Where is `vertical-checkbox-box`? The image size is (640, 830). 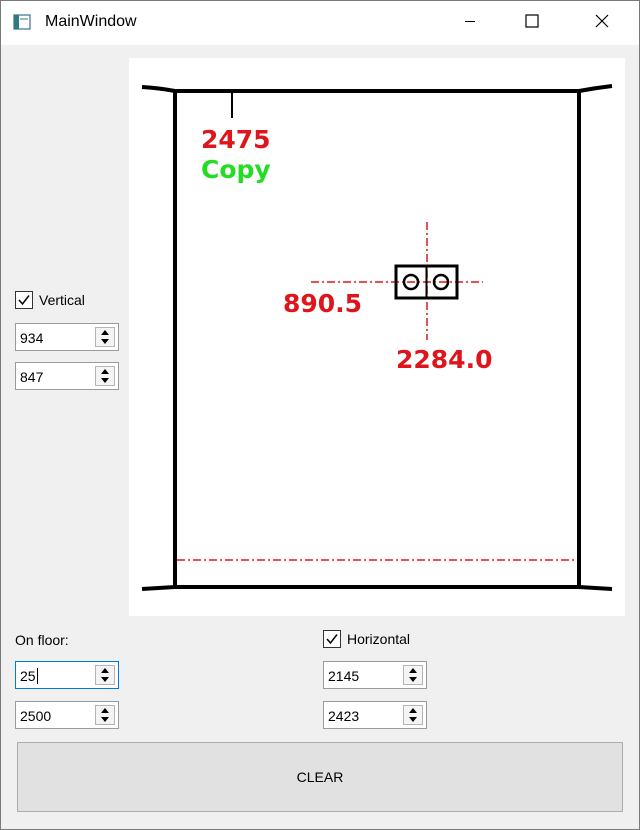
vertical-checkbox-box is located at coordinates (24, 300).